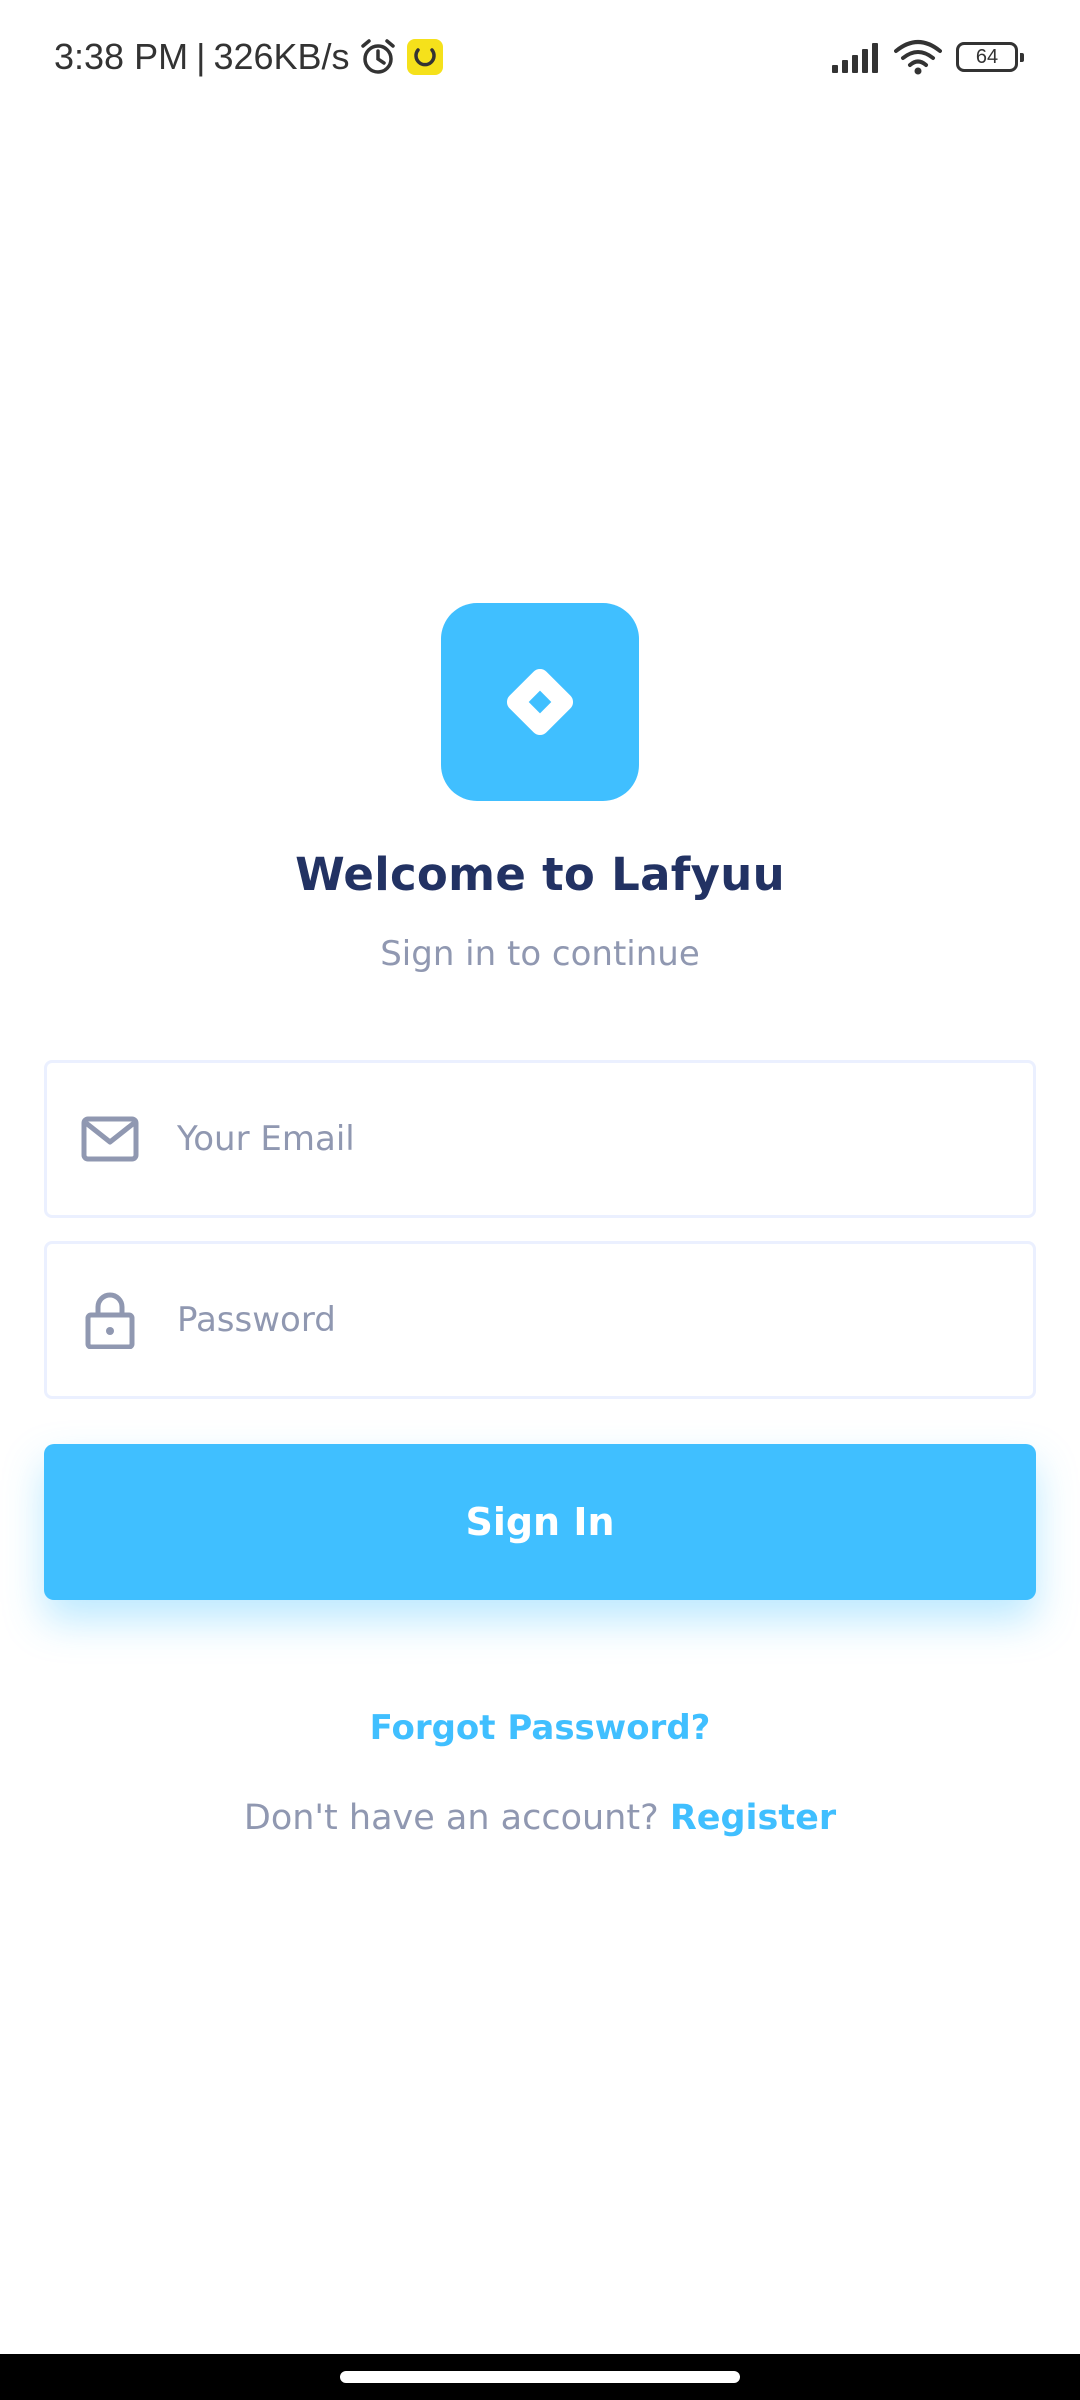 Image resolution: width=1080 pixels, height=2400 pixels. Describe the element at coordinates (855, 57) in the screenshot. I see `signal-icon` at that location.